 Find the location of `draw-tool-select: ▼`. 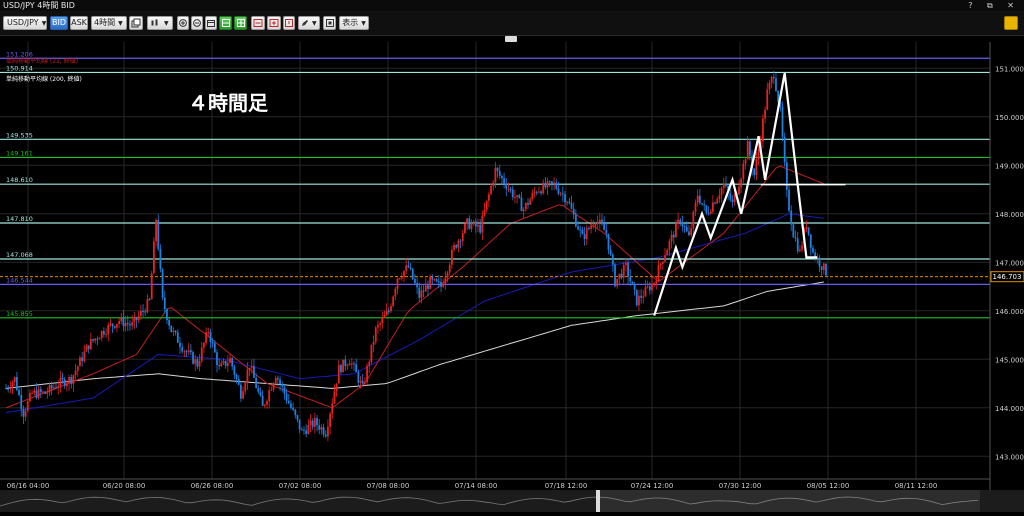

draw-tool-select: ▼ is located at coordinates (309, 23).